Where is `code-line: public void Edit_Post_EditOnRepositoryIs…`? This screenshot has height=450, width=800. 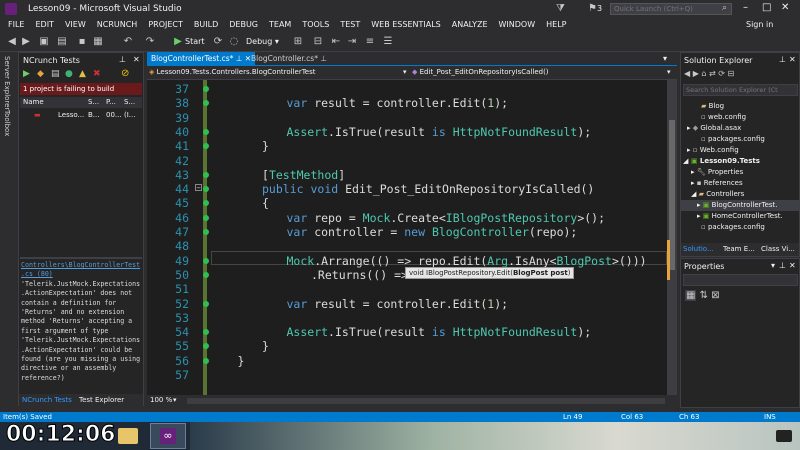
code-line: public void Edit_Post_EditOnRepositoryIs… is located at coordinates (428, 189).